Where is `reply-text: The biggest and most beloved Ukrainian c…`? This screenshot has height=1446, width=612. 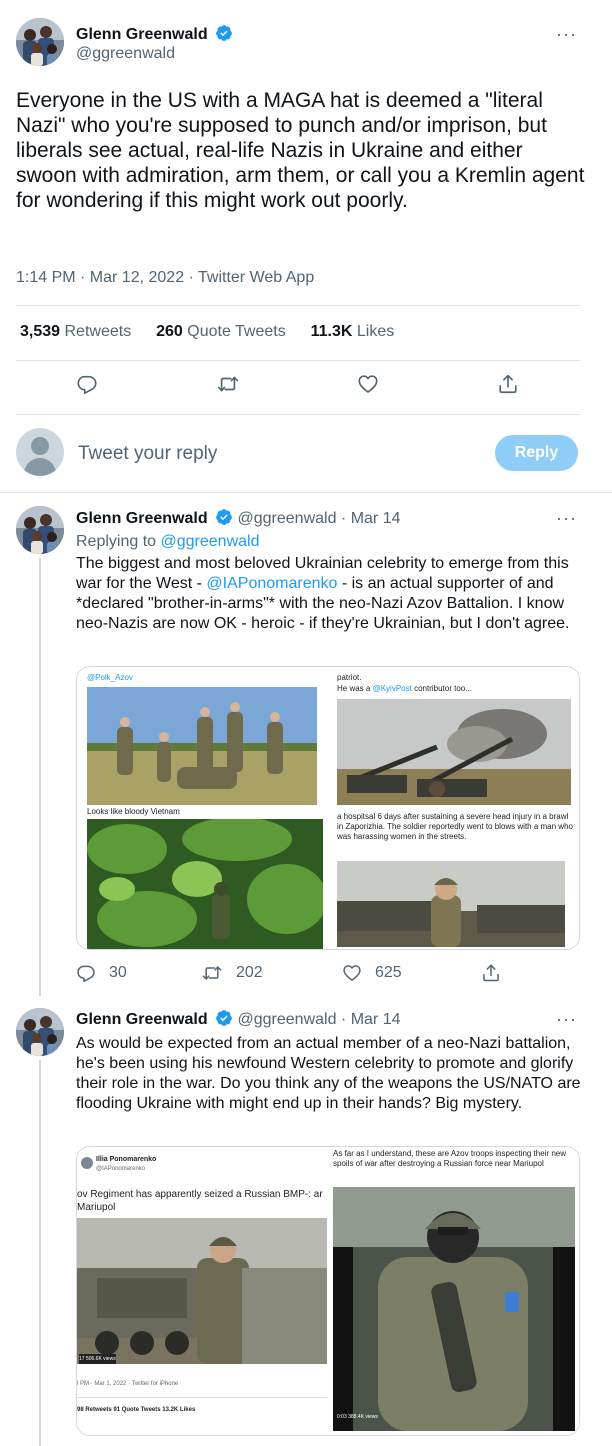
reply-text: The biggest and most beloved Ukrainian c… is located at coordinates (323, 593).